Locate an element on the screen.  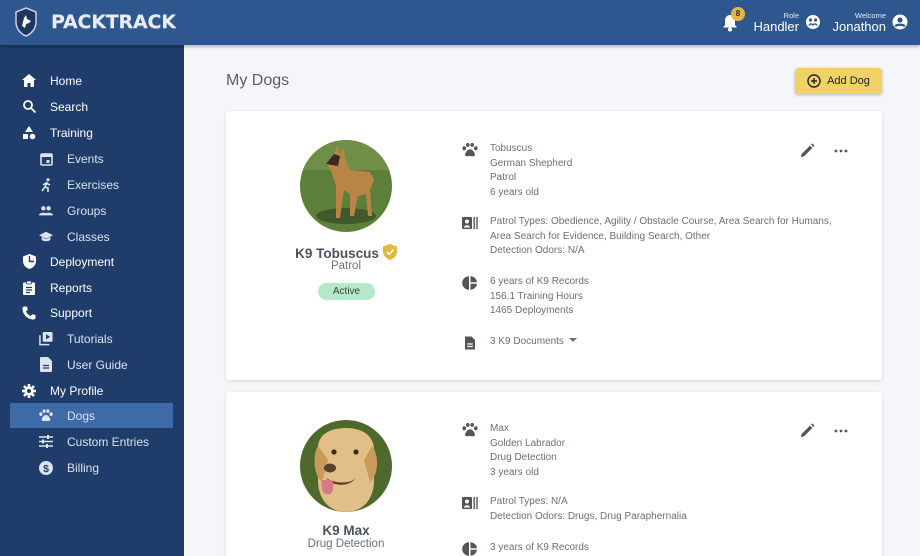
page-title: My Dogs is located at coordinates (258, 80).